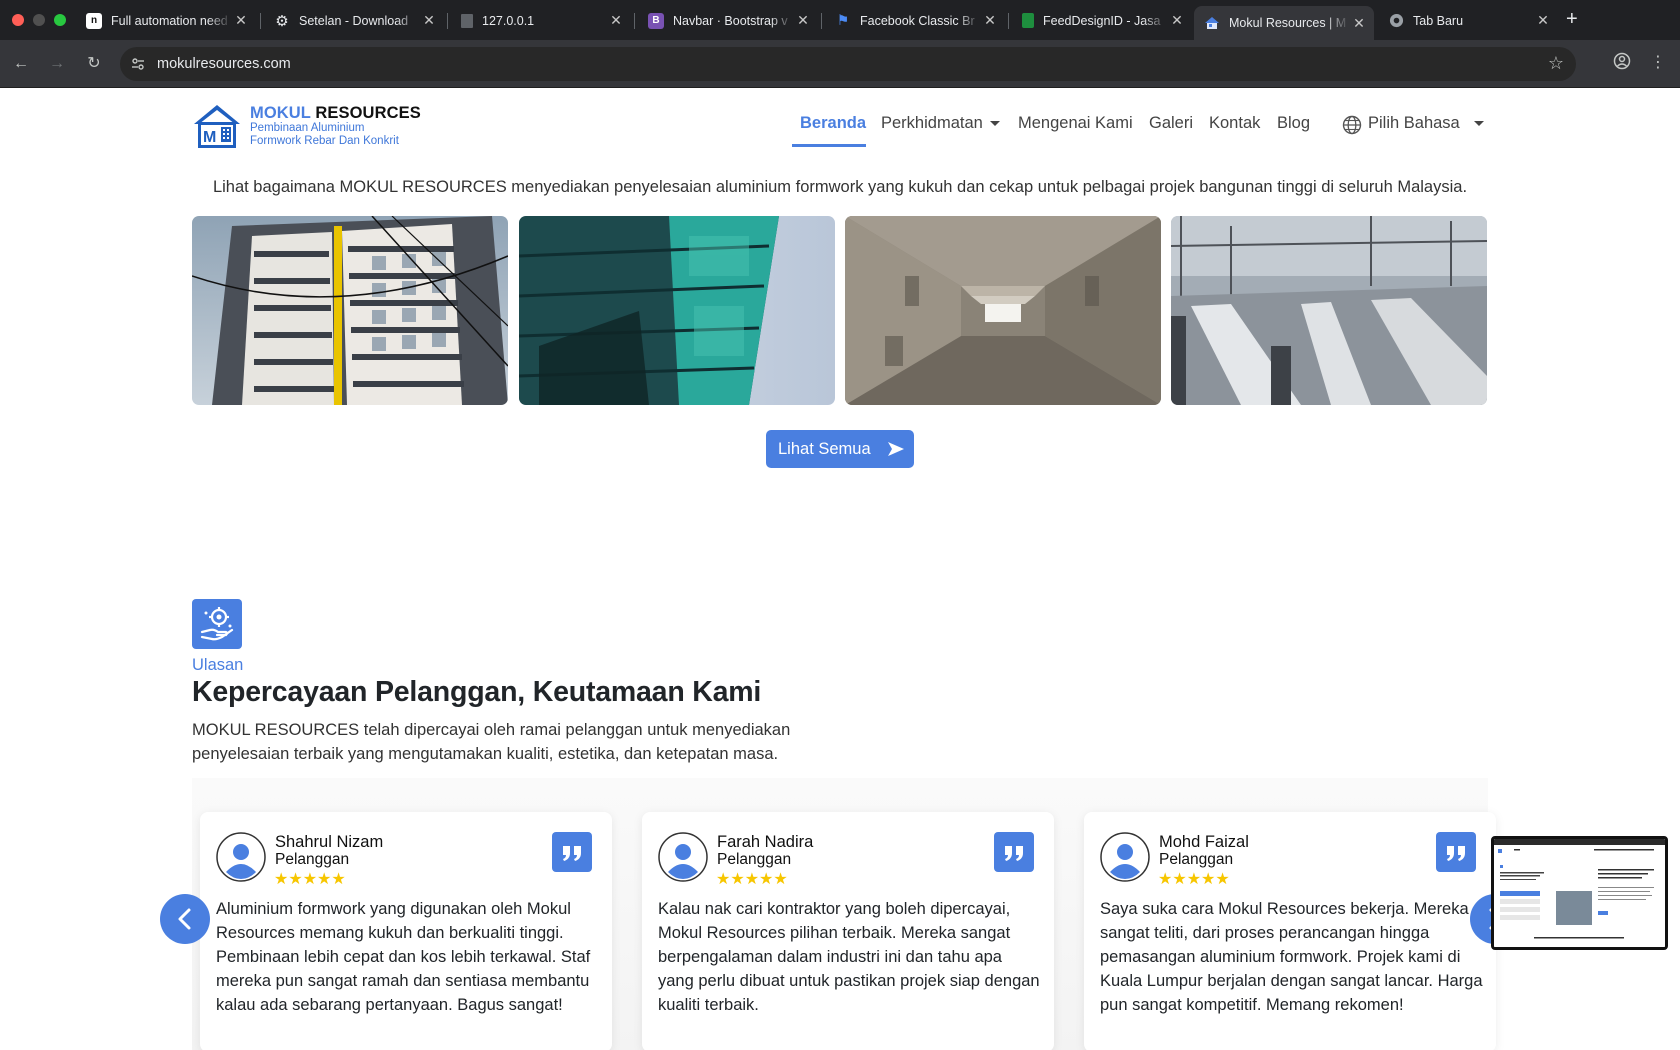 This screenshot has height=1050, width=1680. I want to click on forward-icon: →, so click(57, 64).